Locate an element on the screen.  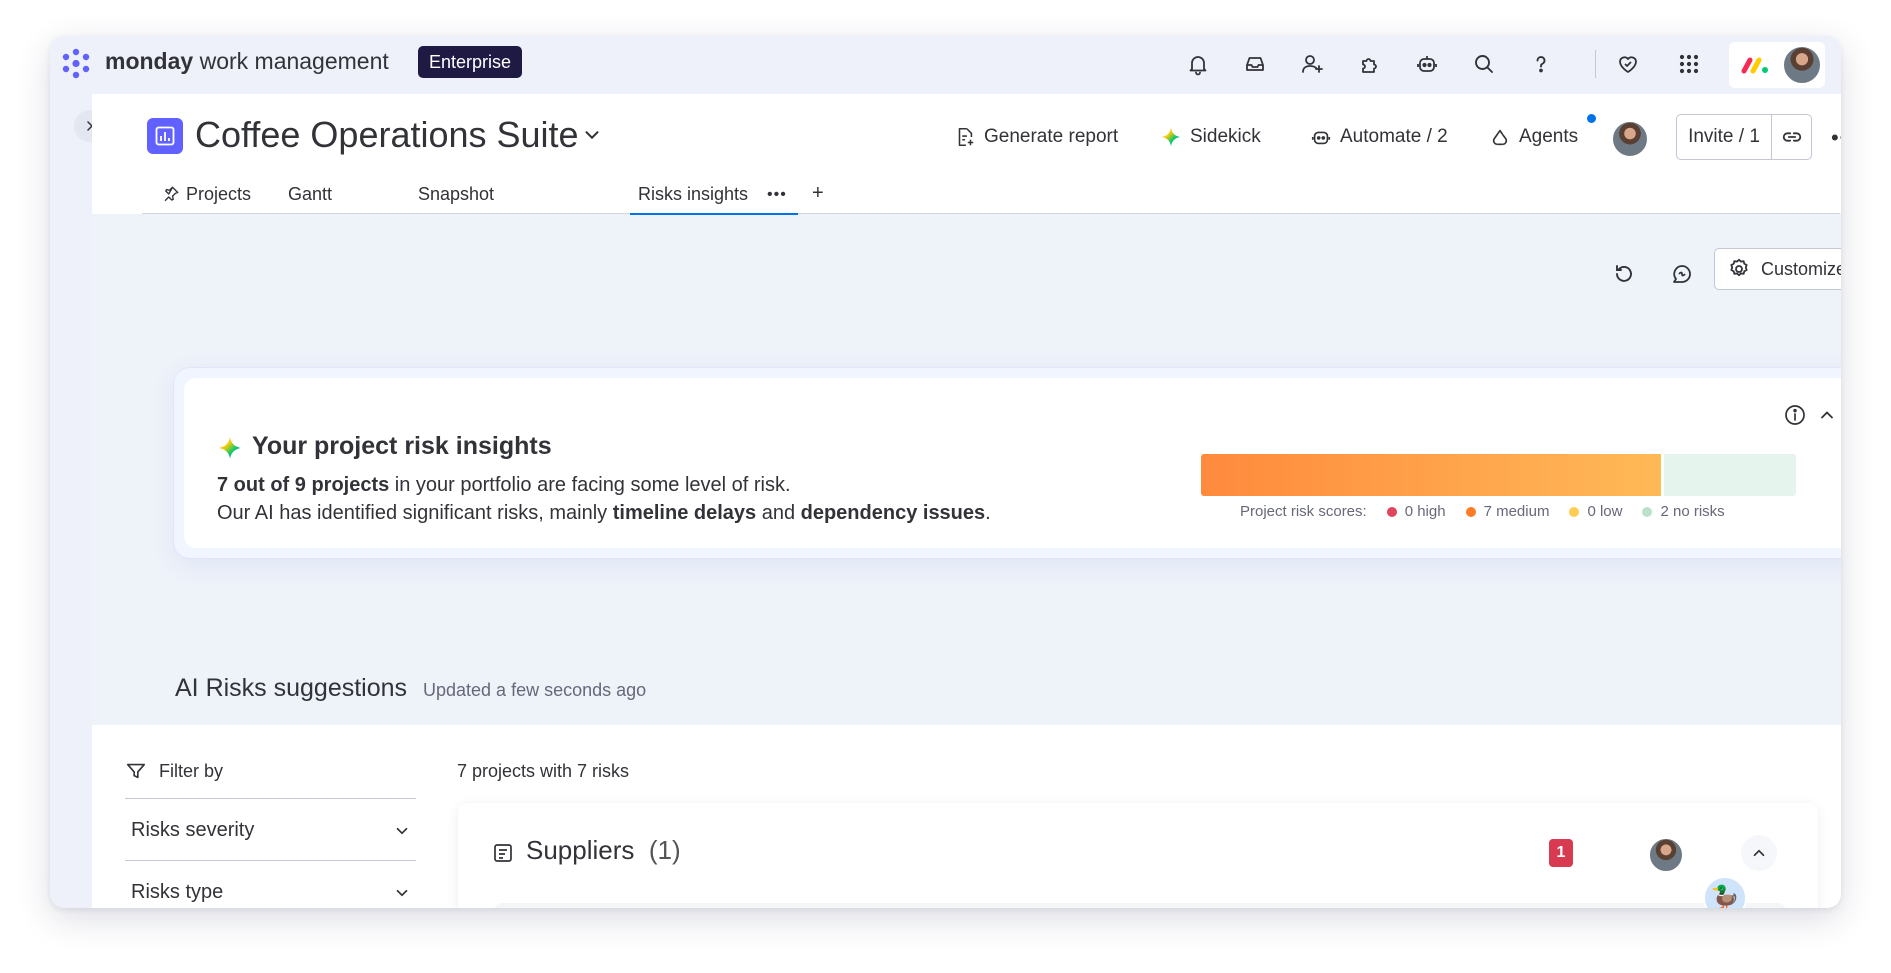
product-switcher is located at coordinates (1777, 65).